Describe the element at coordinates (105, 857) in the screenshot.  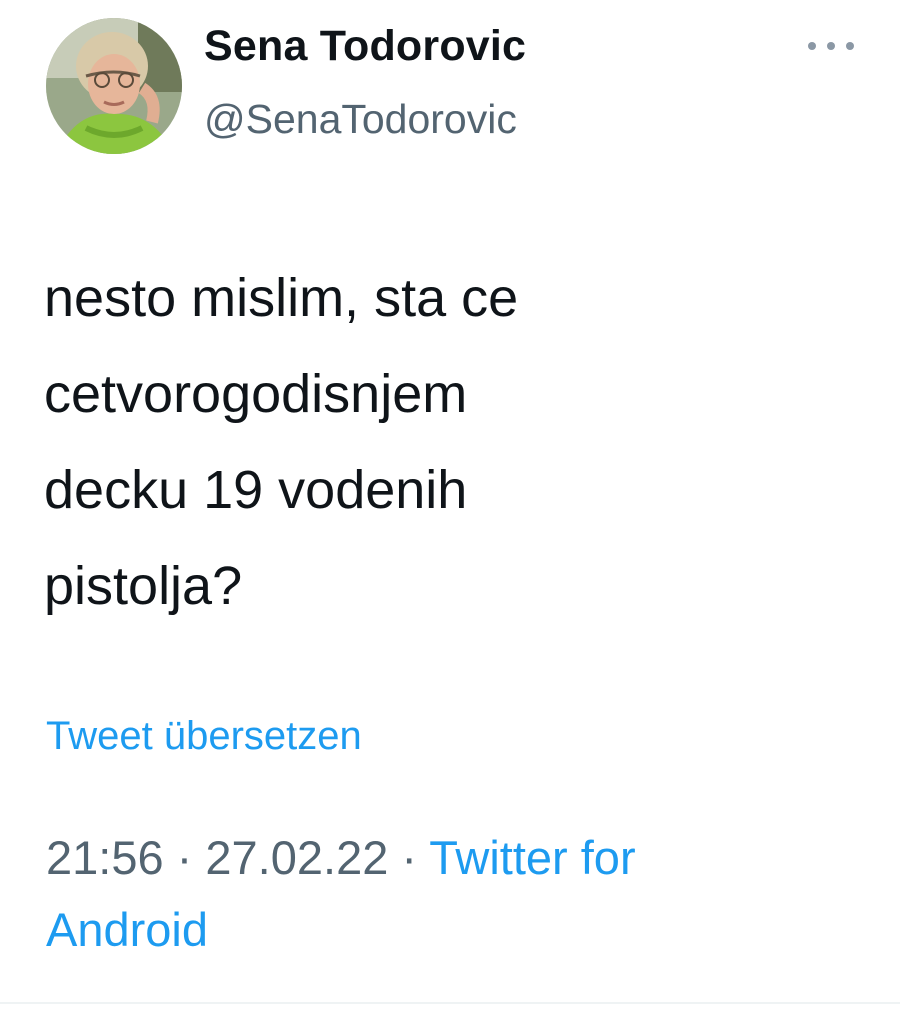
I see `tweet-time: 21:56` at that location.